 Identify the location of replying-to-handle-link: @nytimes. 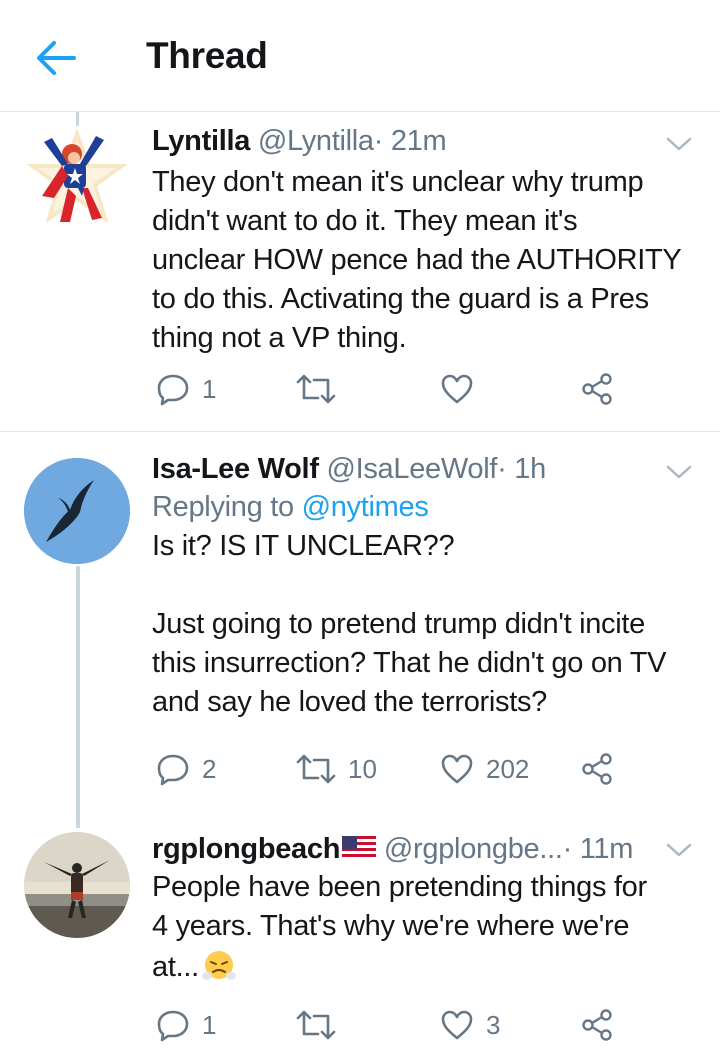
(365, 507).